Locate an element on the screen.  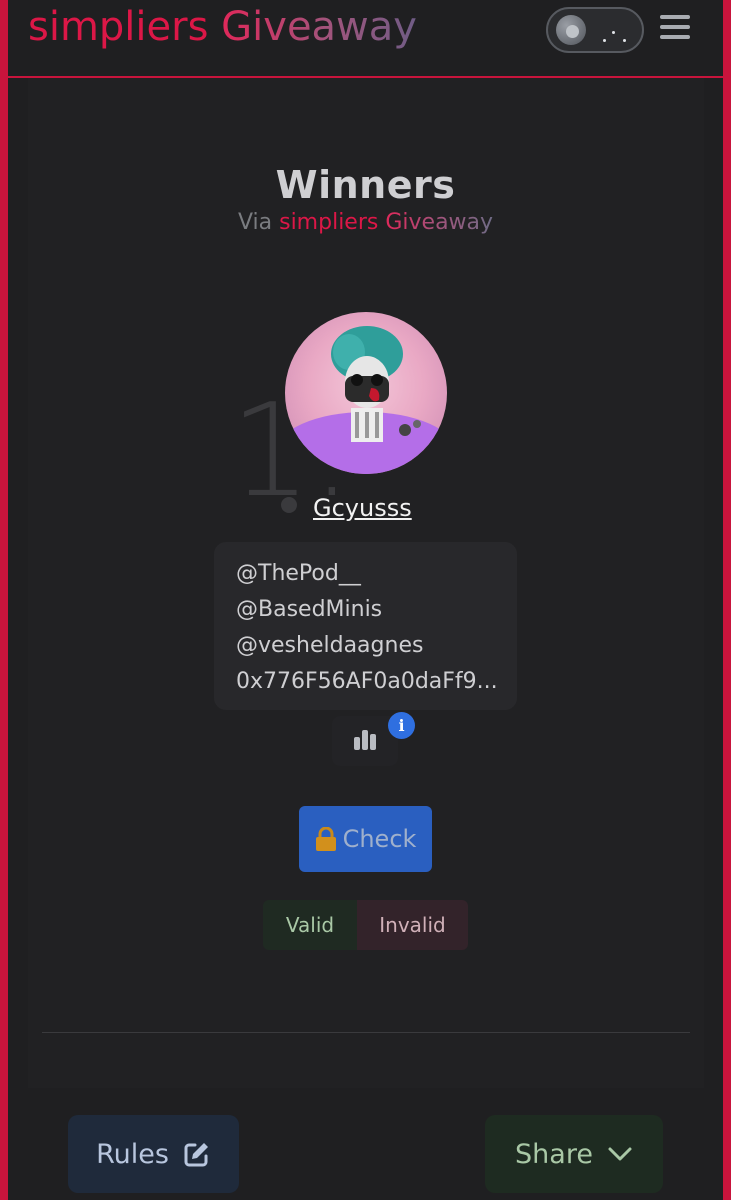
brand-logo: simpliers Giveaway is located at coordinates (222, 27).